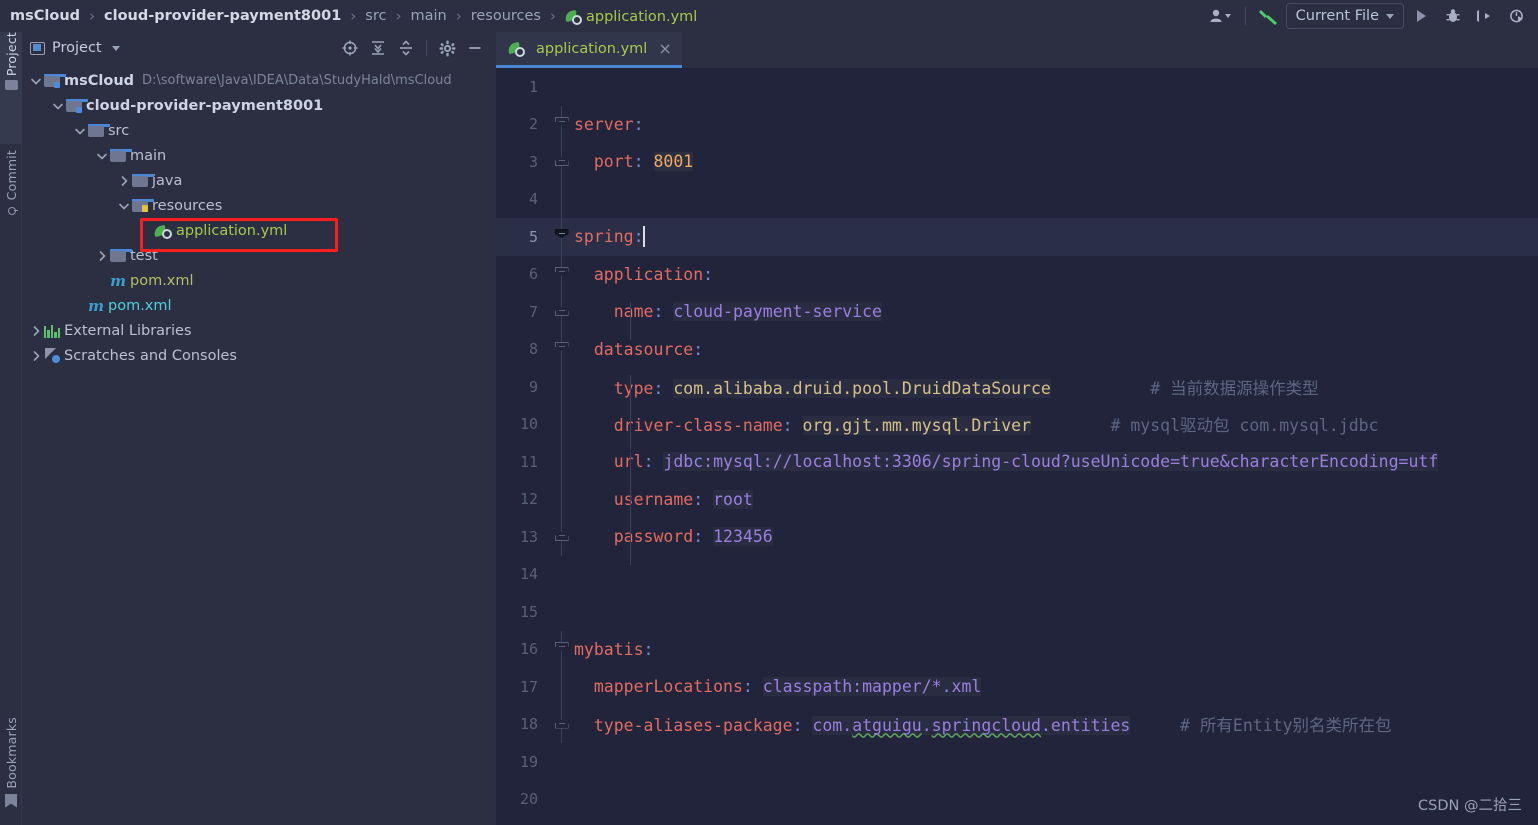 Image resolution: width=1538 pixels, height=825 pixels. I want to click on code-line: 2 server:, so click(1017, 124).